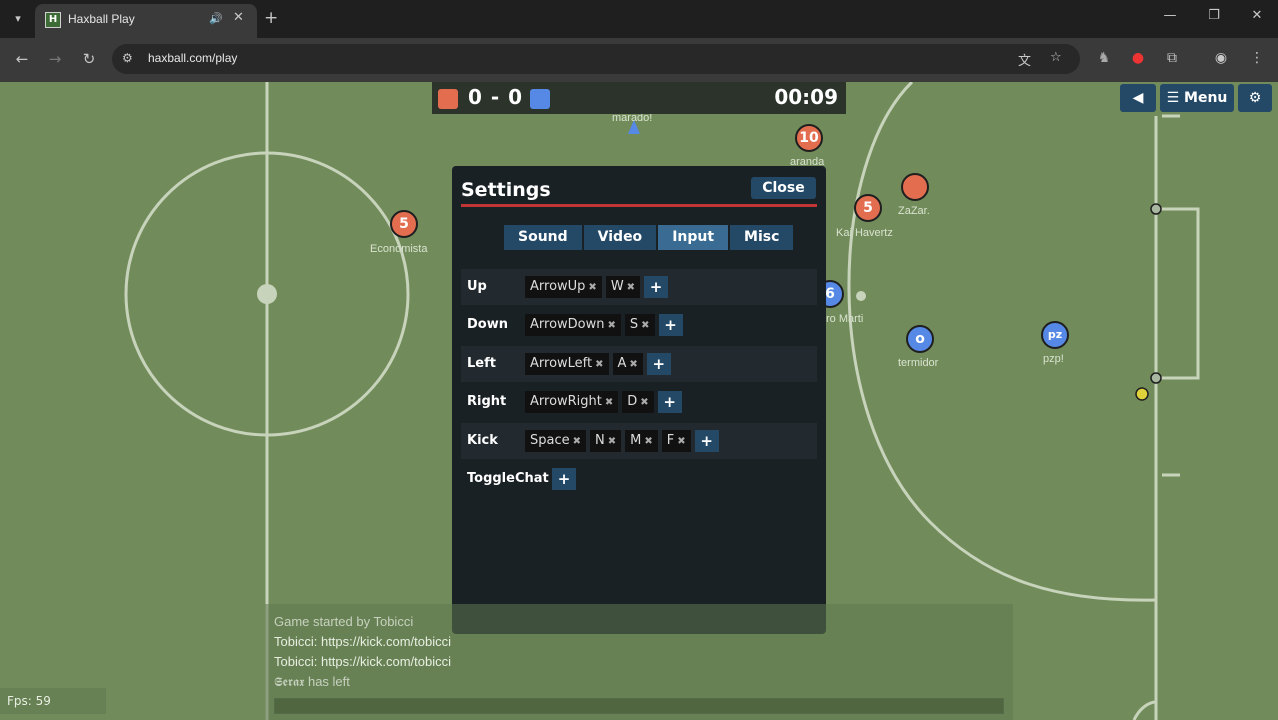 This screenshot has width=1278, height=720. Describe the element at coordinates (914, 211) in the screenshot. I see `player-name: ZaZar.` at that location.